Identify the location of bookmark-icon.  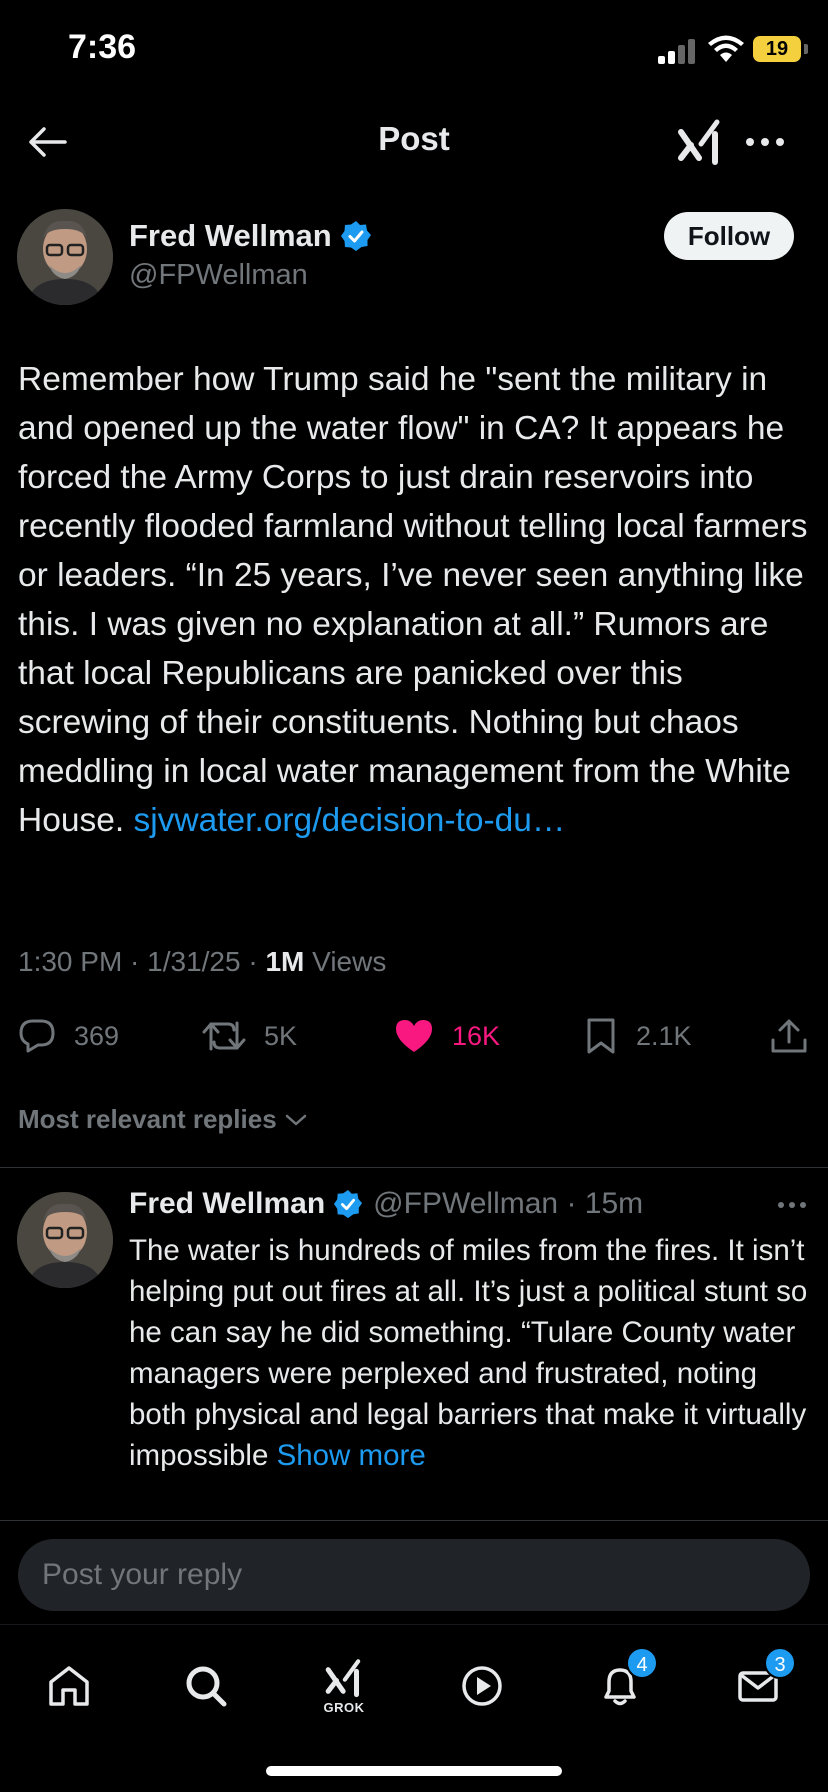
(601, 1036).